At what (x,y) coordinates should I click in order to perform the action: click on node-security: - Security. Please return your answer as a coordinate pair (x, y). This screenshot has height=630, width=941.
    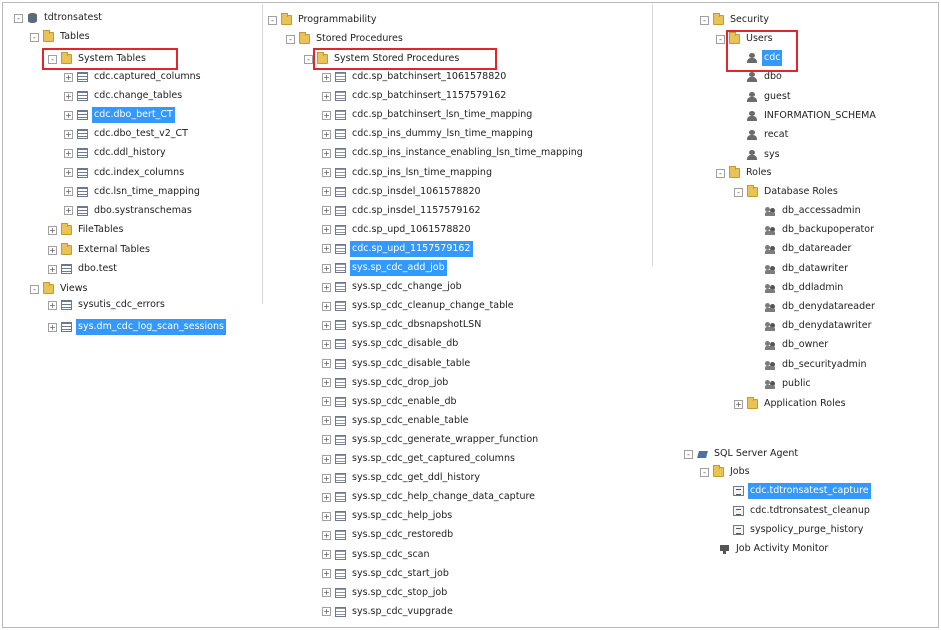
    Looking at the image, I should click on (735, 20).